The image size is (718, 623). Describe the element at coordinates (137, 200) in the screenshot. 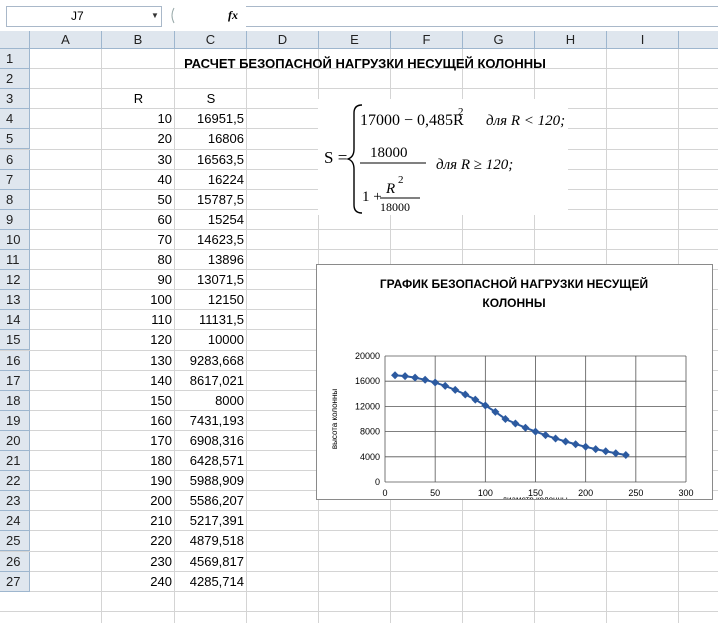

I see `cell-r: 50` at that location.